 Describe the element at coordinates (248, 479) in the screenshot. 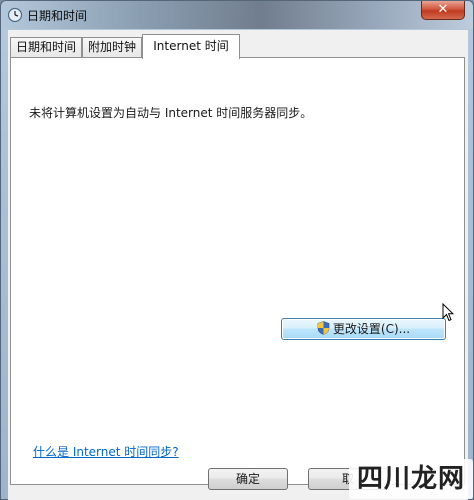

I see `ok-button: 确定` at that location.